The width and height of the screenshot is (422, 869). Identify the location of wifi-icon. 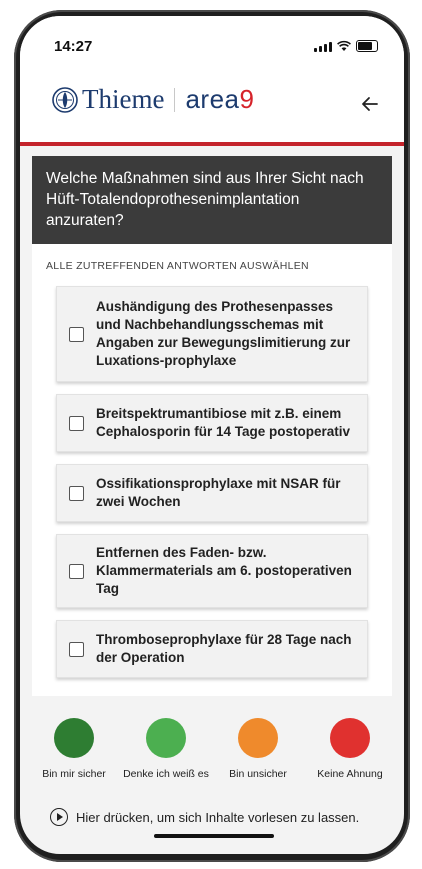
(344, 45).